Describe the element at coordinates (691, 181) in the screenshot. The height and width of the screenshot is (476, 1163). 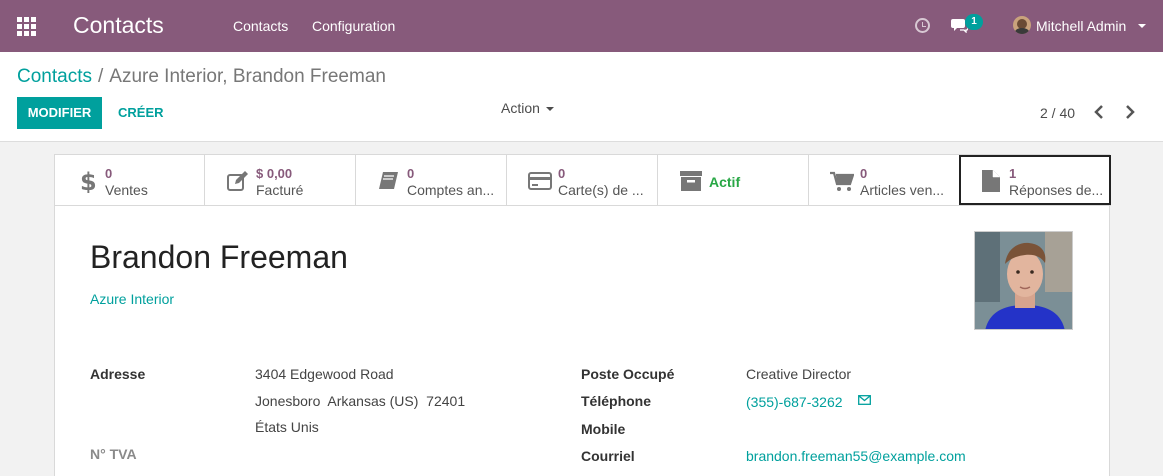
I see `archive-icon` at that location.